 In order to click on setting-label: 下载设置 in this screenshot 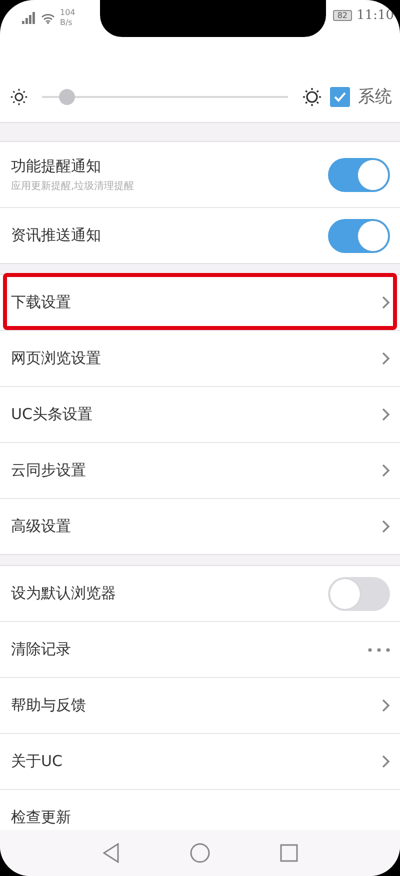, I will do `click(41, 302)`.